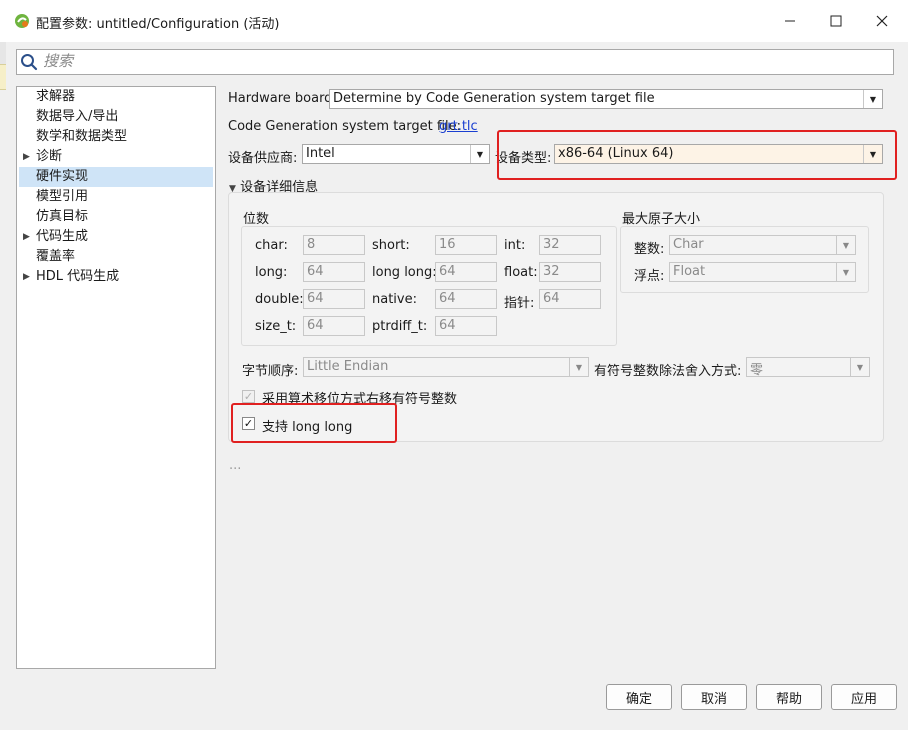 Image resolution: width=917 pixels, height=730 pixels. What do you see at coordinates (458, 21) in the screenshot?
I see `title-bar: 配置参数: untitled/Configuration (活动)` at bounding box center [458, 21].